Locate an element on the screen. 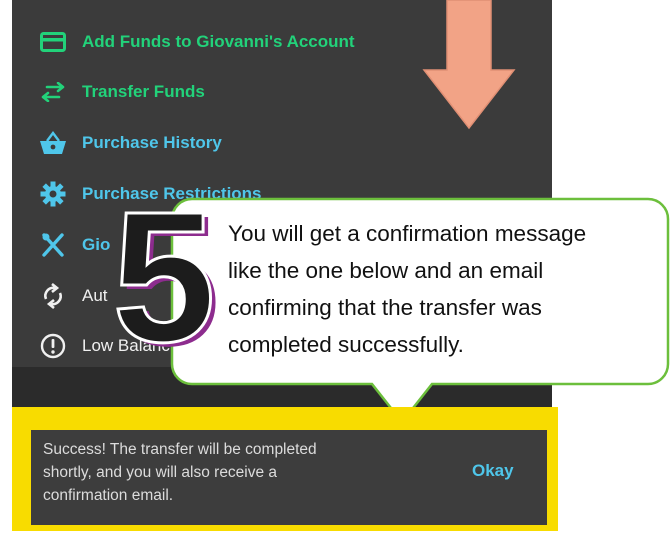  svg-text: 5 is located at coordinates (163, 280).